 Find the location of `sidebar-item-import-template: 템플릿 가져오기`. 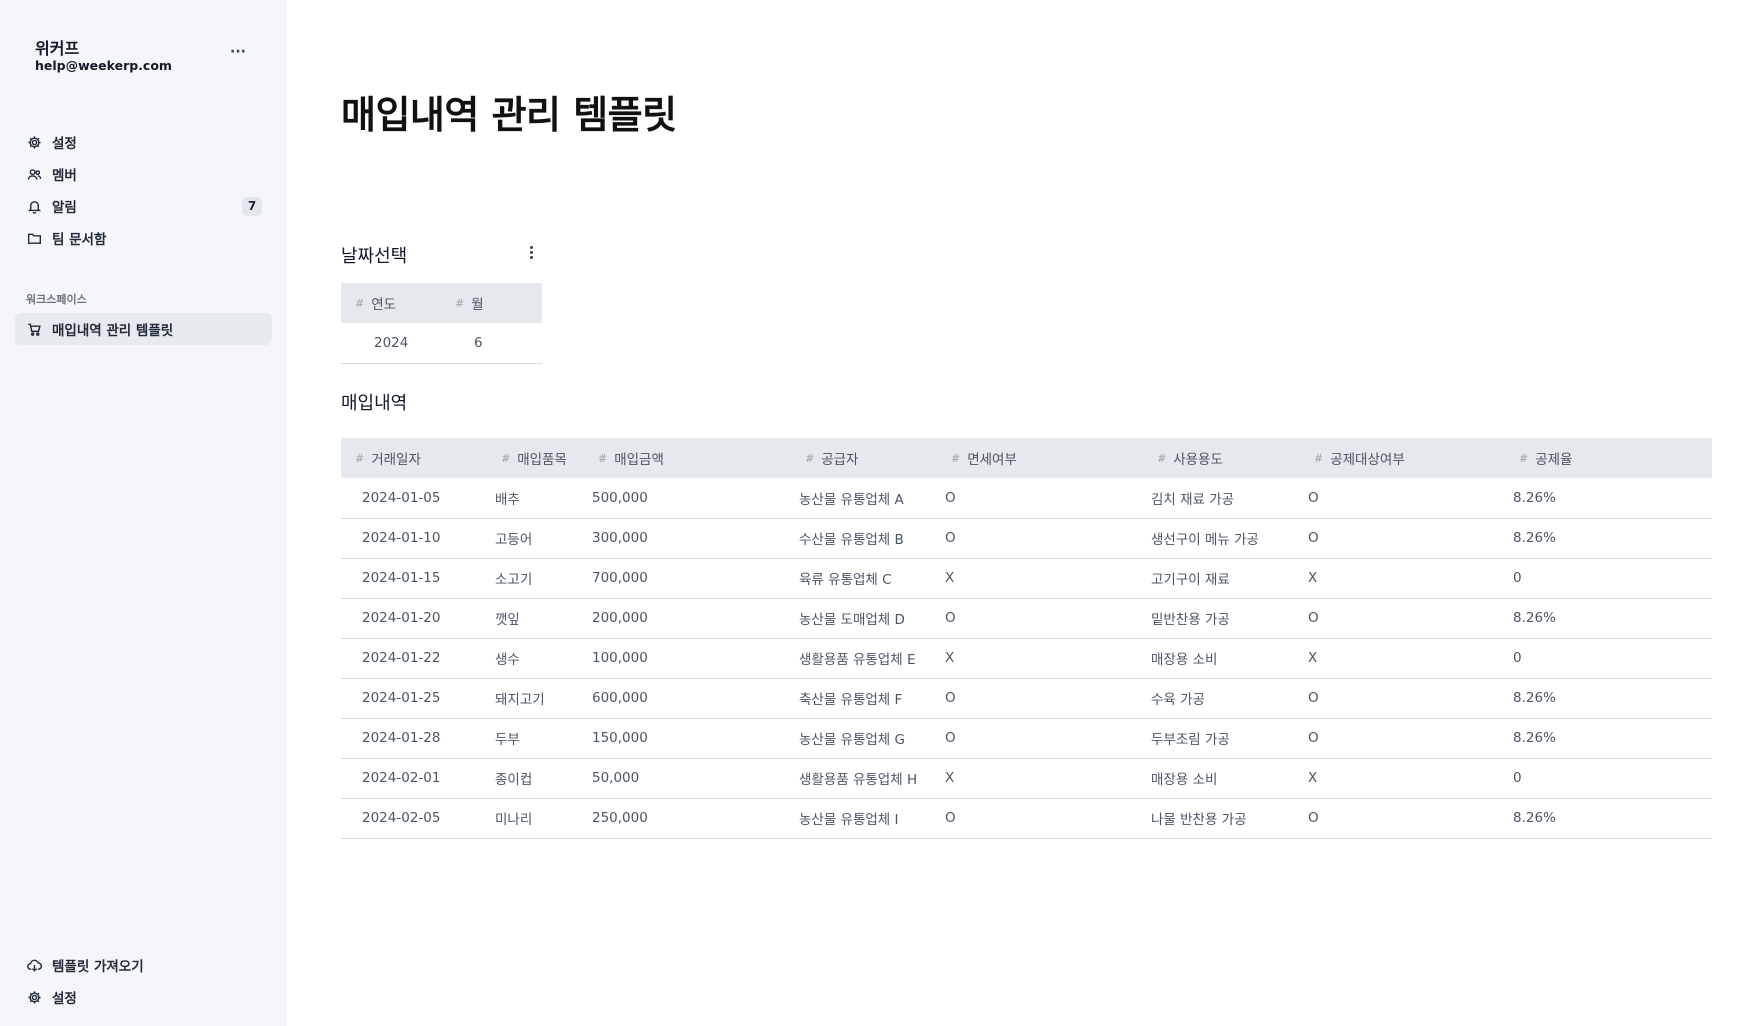

sidebar-item-import-template: 템플릿 가져오기 is located at coordinates (143, 965).